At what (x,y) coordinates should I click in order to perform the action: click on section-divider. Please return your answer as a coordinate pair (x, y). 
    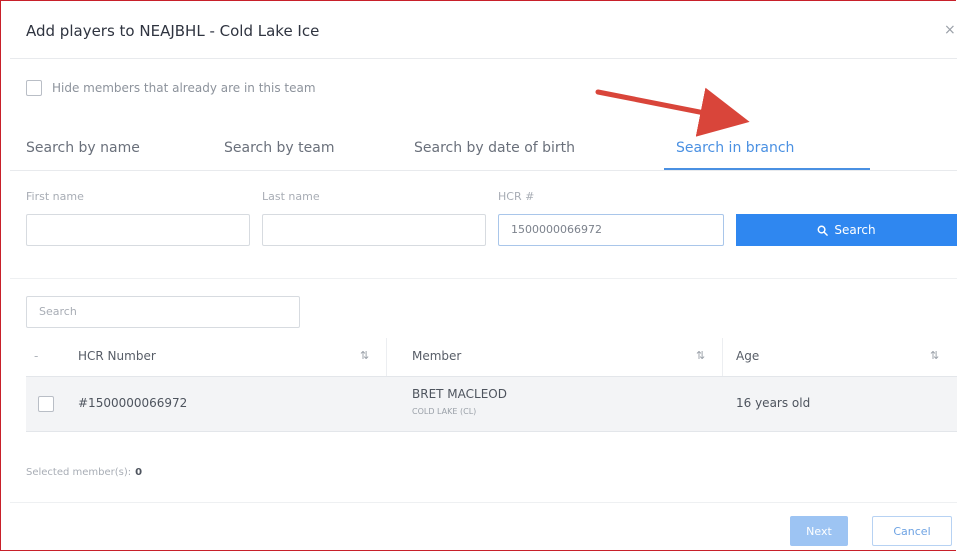
    Looking at the image, I should click on (483, 278).